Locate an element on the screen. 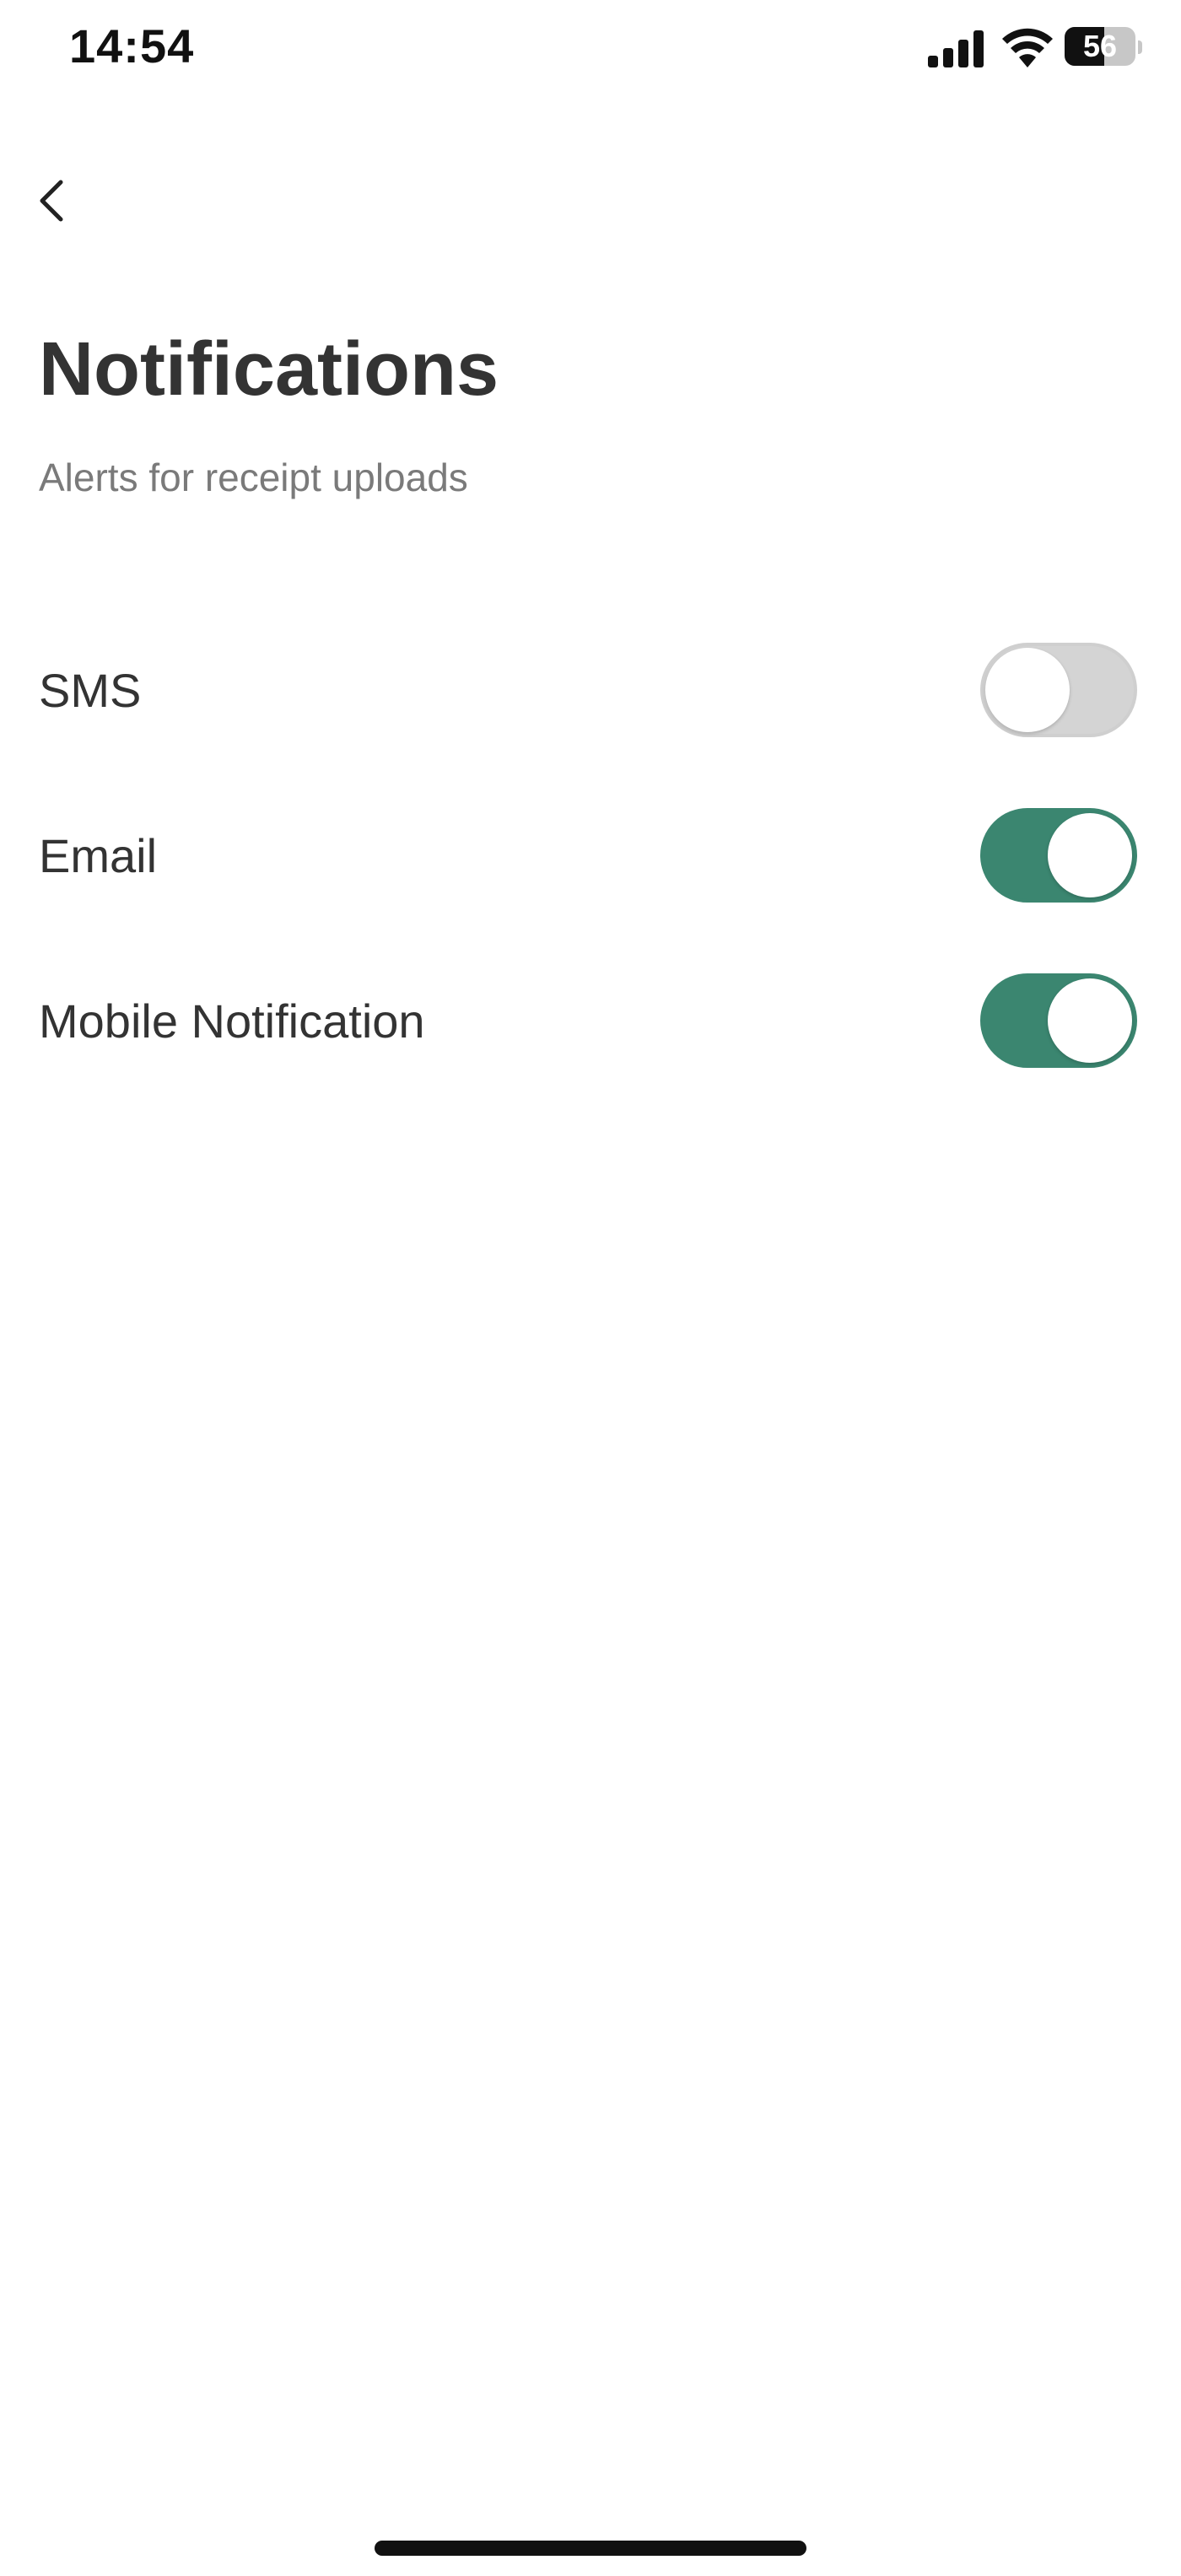  mobile-notification-toggle is located at coordinates (1058, 1020).